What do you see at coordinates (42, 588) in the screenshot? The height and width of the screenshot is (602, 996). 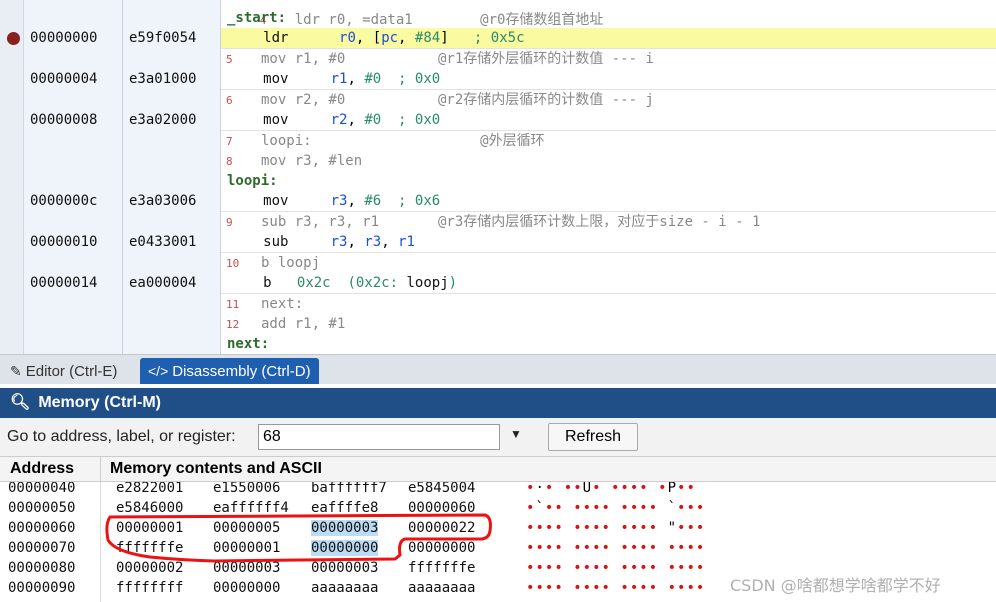 I see `memory-row-address: 00000090` at bounding box center [42, 588].